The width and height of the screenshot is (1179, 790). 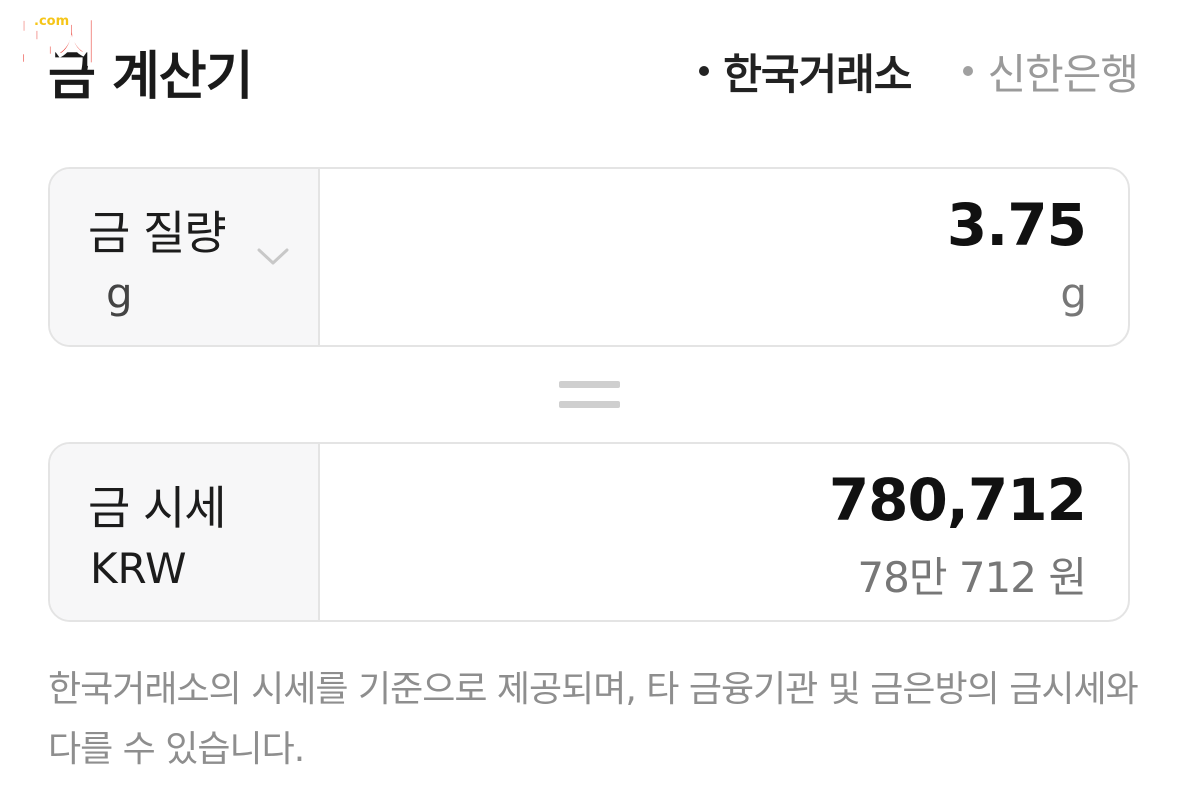 I want to click on weight-unit-label: g, so click(x=119, y=293).